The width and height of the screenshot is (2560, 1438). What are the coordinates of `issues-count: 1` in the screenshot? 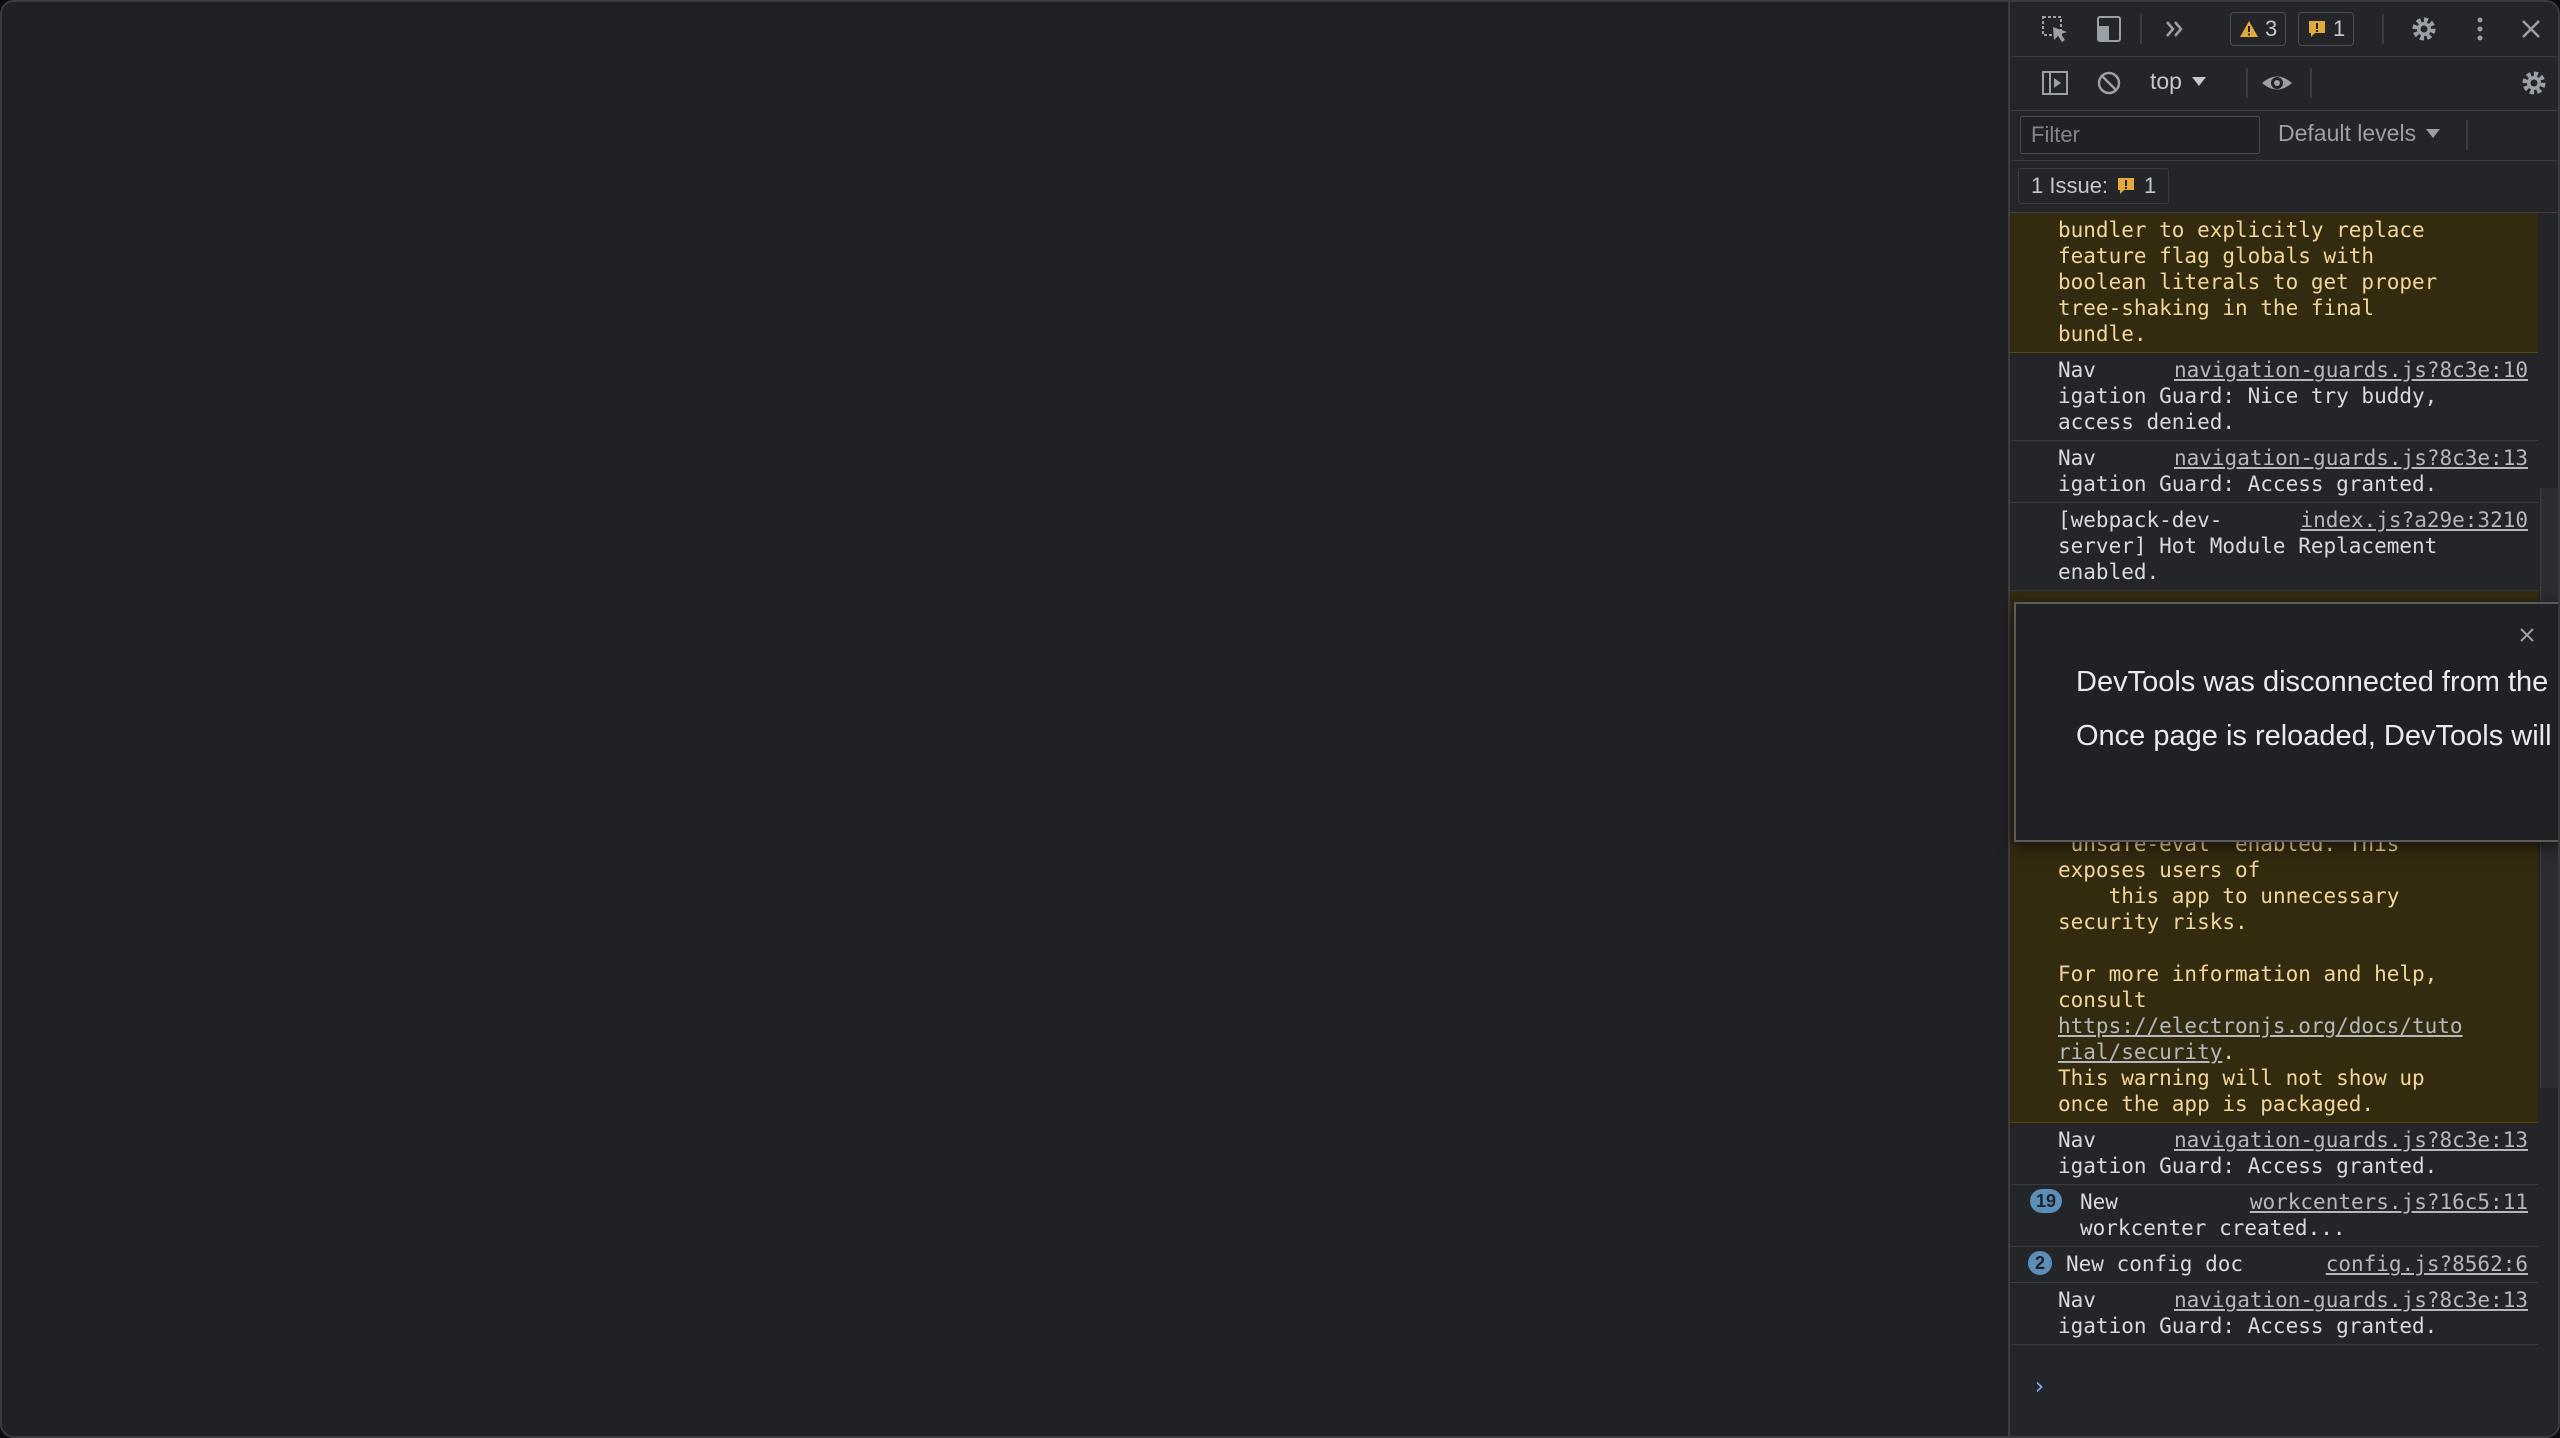 It's located at (2339, 28).